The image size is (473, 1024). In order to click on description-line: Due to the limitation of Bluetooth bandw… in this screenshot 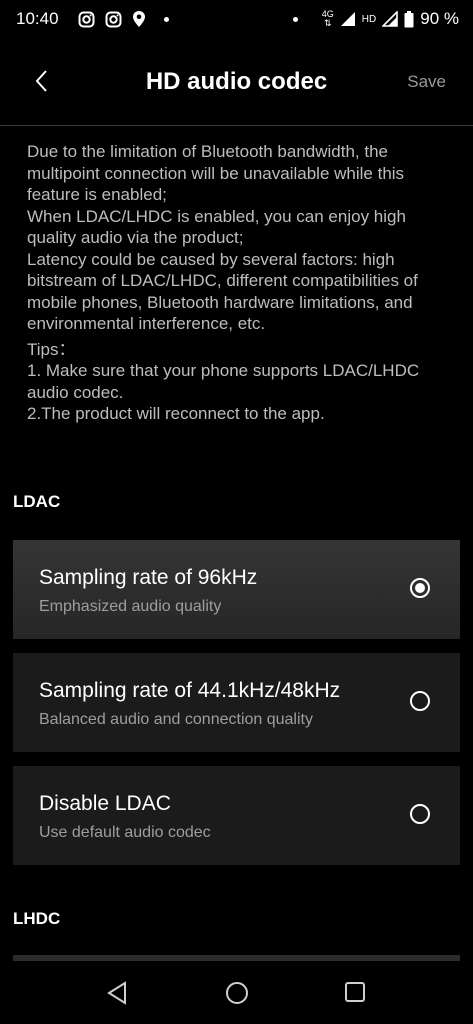, I will do `click(216, 173)`.